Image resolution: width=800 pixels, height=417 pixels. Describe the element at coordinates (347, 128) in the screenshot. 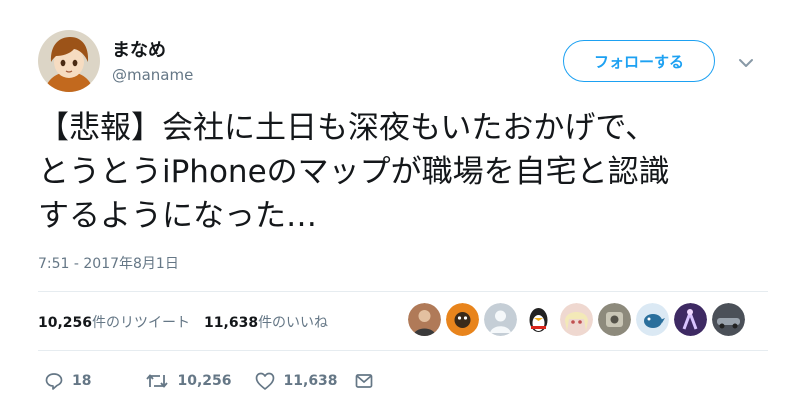

I see `tweet-text-line: 【悲報】会社に土日も深夜もいたおかげで、` at that location.